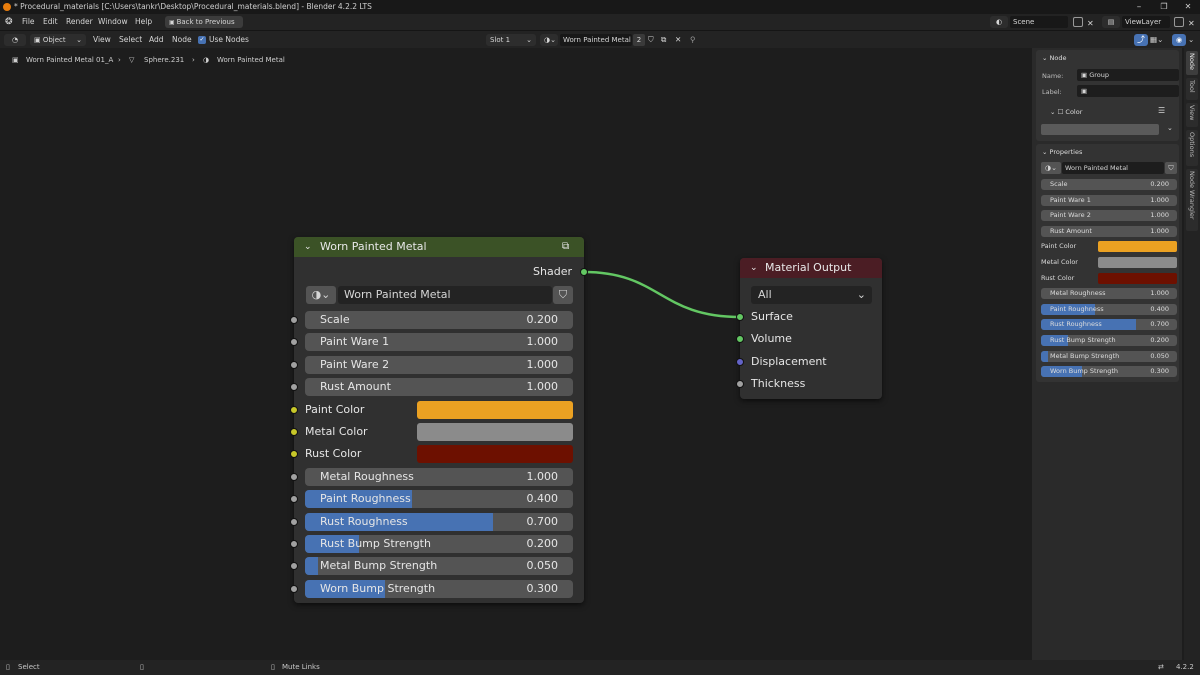  What do you see at coordinates (1109, 184) in the screenshot?
I see `sidebar-slider: Scale 0.200` at bounding box center [1109, 184].